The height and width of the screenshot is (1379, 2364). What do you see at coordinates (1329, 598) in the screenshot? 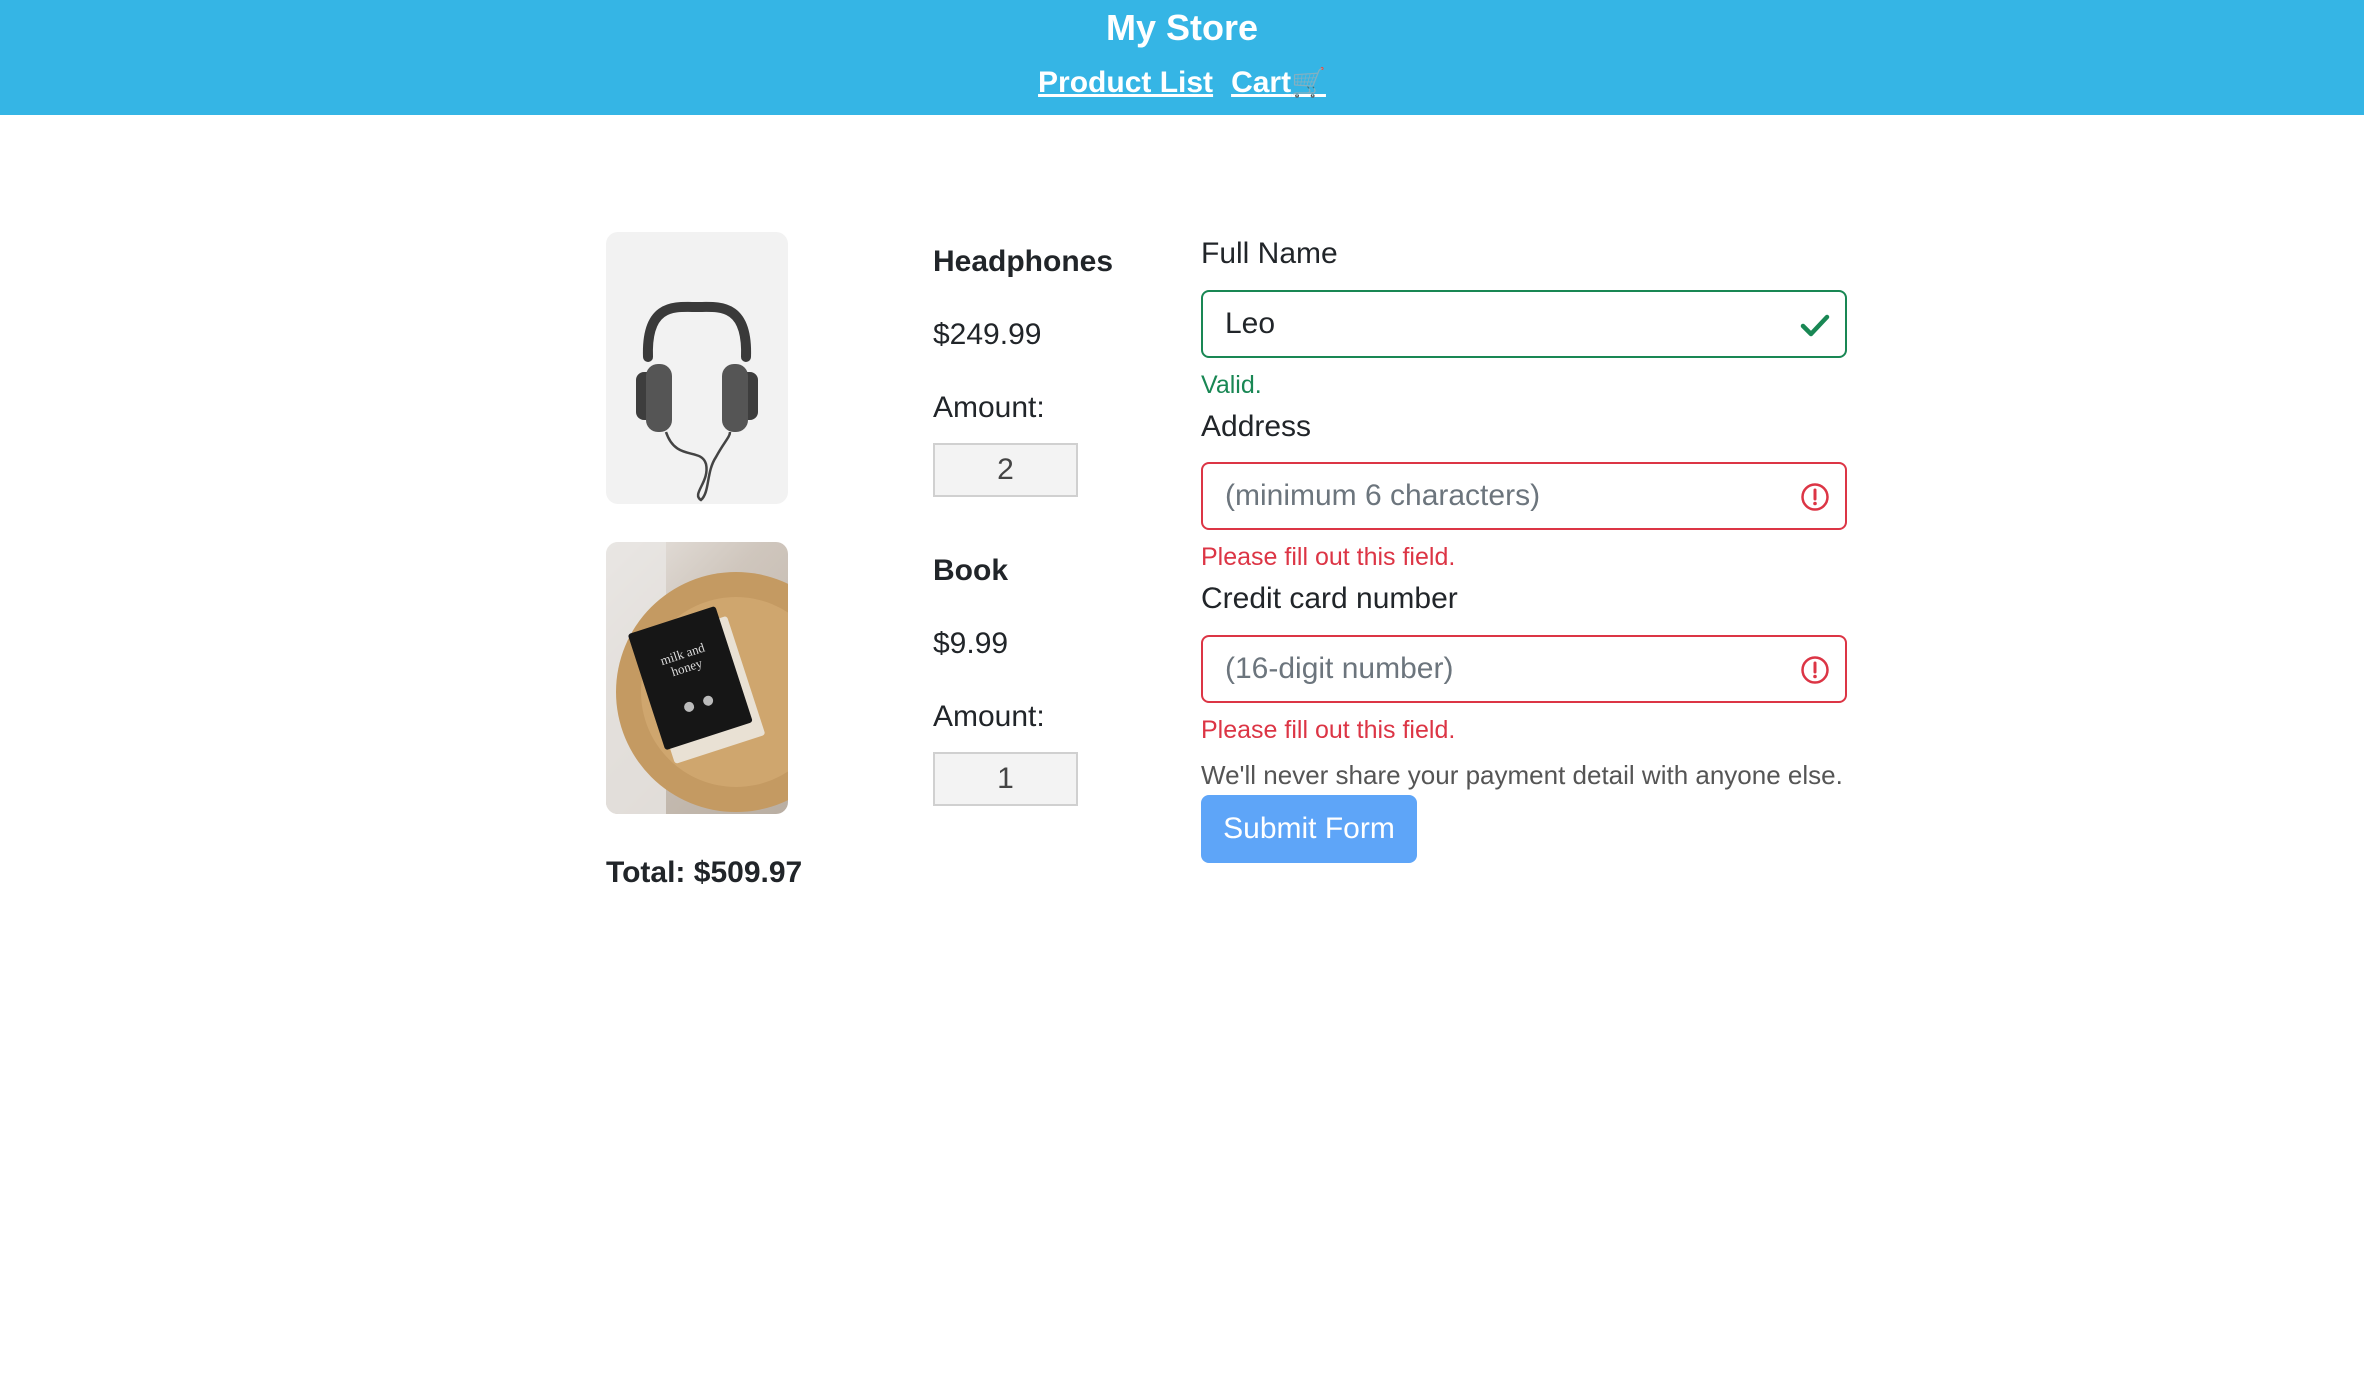
I see `credit-card-label: Credit card number` at bounding box center [1329, 598].